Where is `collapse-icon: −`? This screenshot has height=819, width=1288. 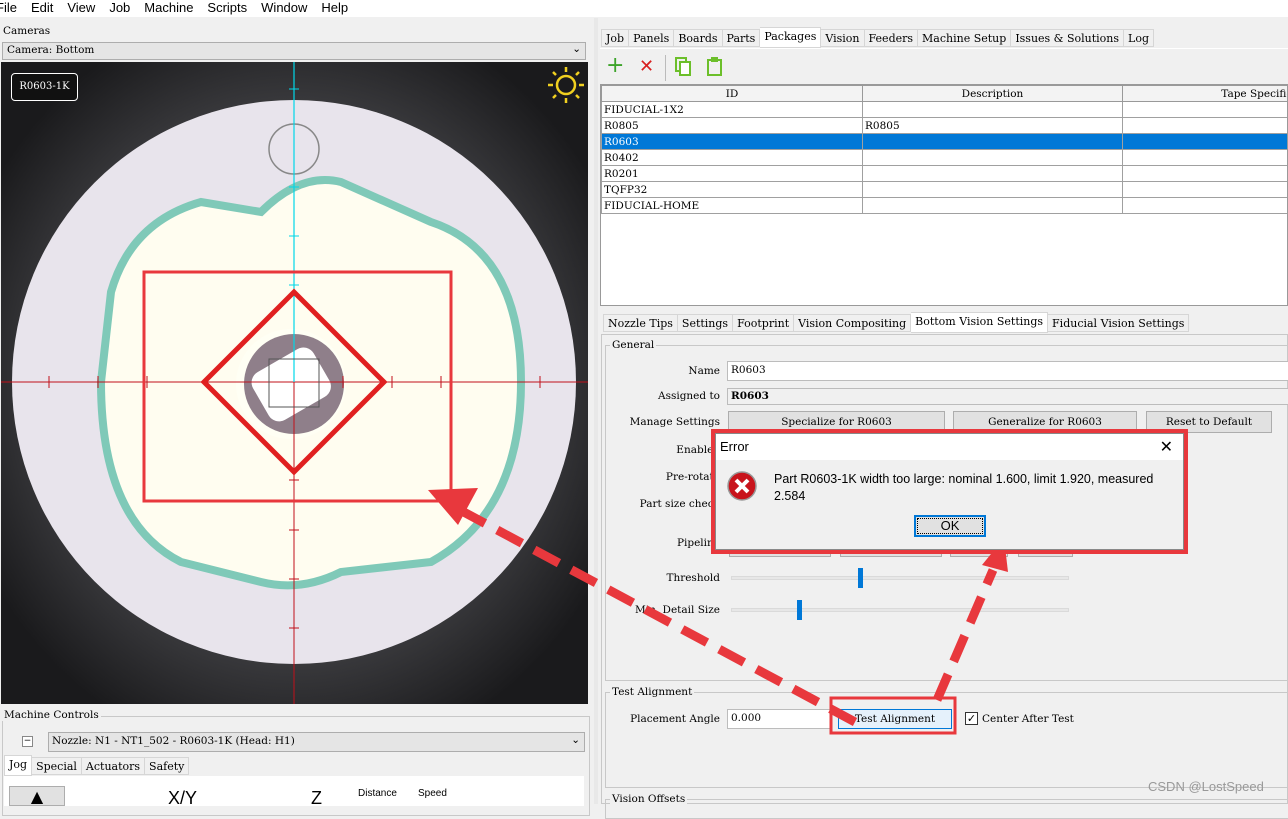 collapse-icon: − is located at coordinates (27, 741).